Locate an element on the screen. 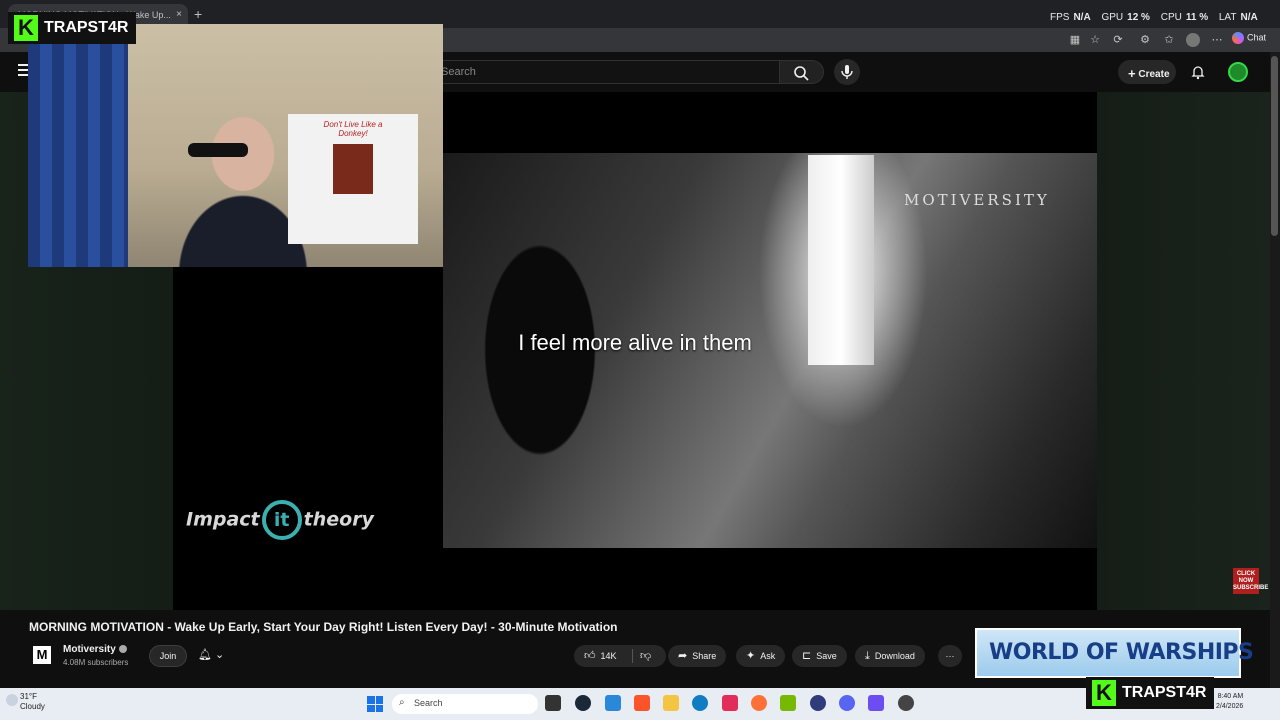  chat-label: Chat is located at coordinates (1257, 37).